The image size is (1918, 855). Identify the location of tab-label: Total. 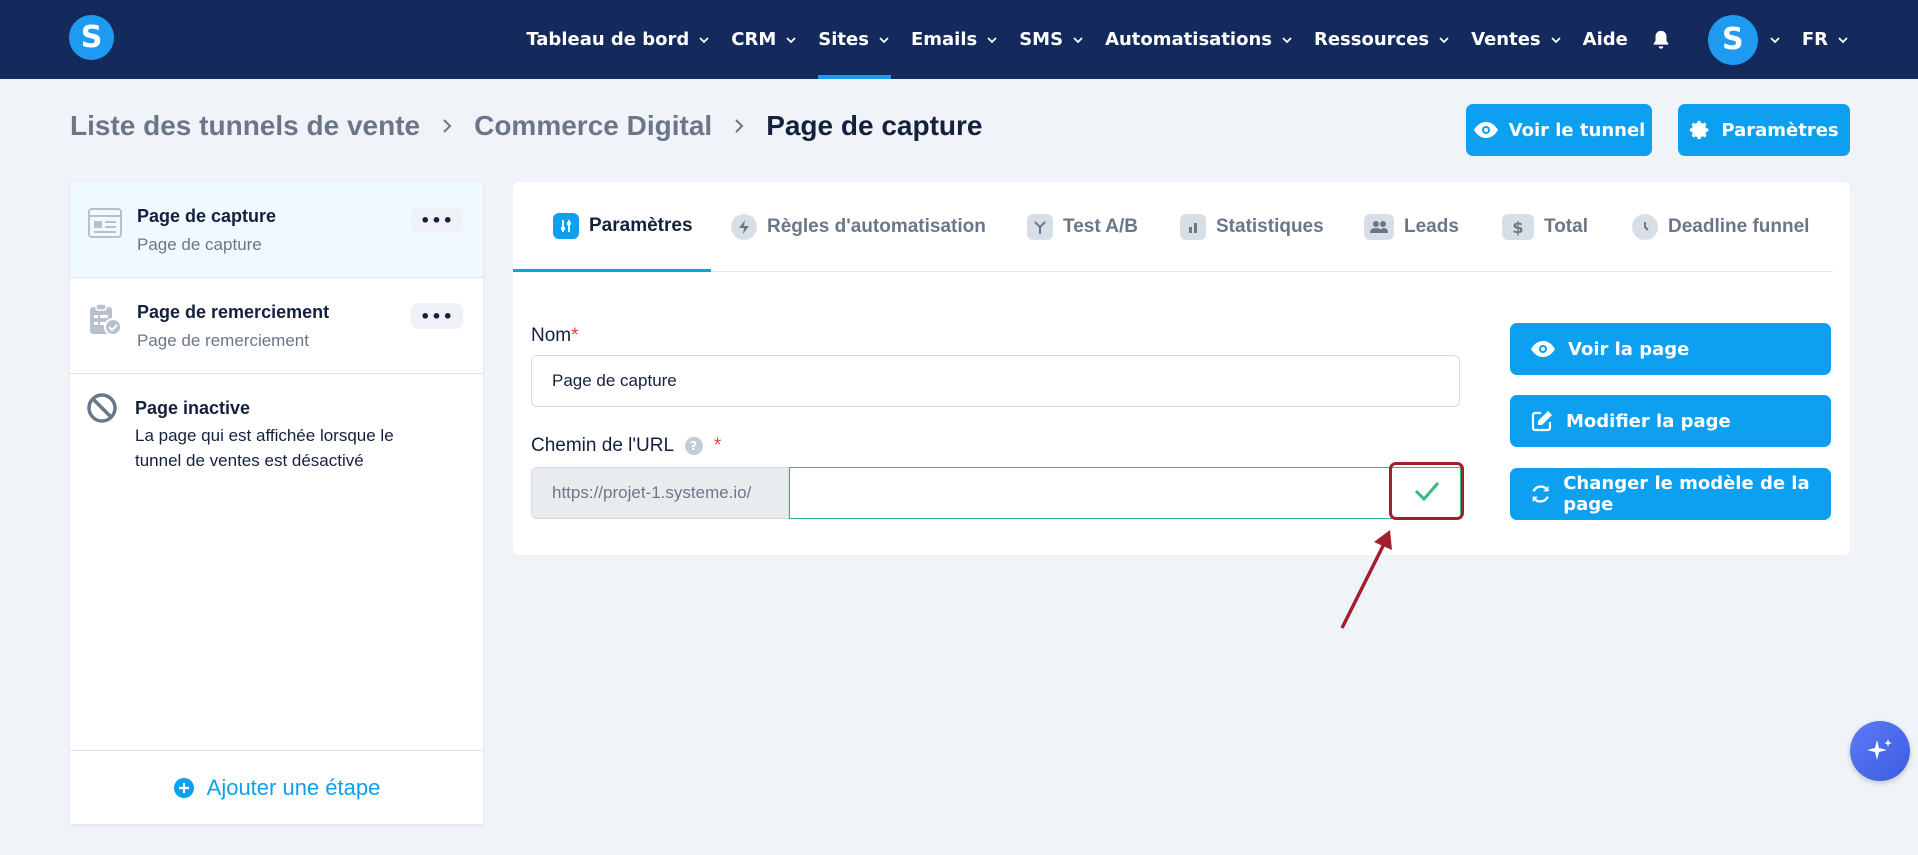
(1566, 226).